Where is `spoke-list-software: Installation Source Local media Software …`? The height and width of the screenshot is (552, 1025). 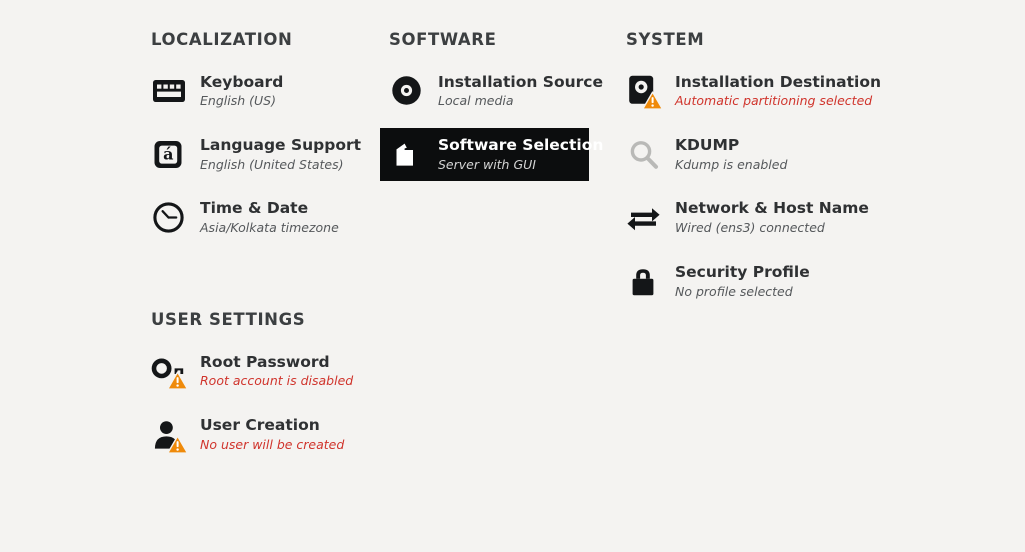 spoke-list-software: Installation Source Local media Software … is located at coordinates (491, 123).